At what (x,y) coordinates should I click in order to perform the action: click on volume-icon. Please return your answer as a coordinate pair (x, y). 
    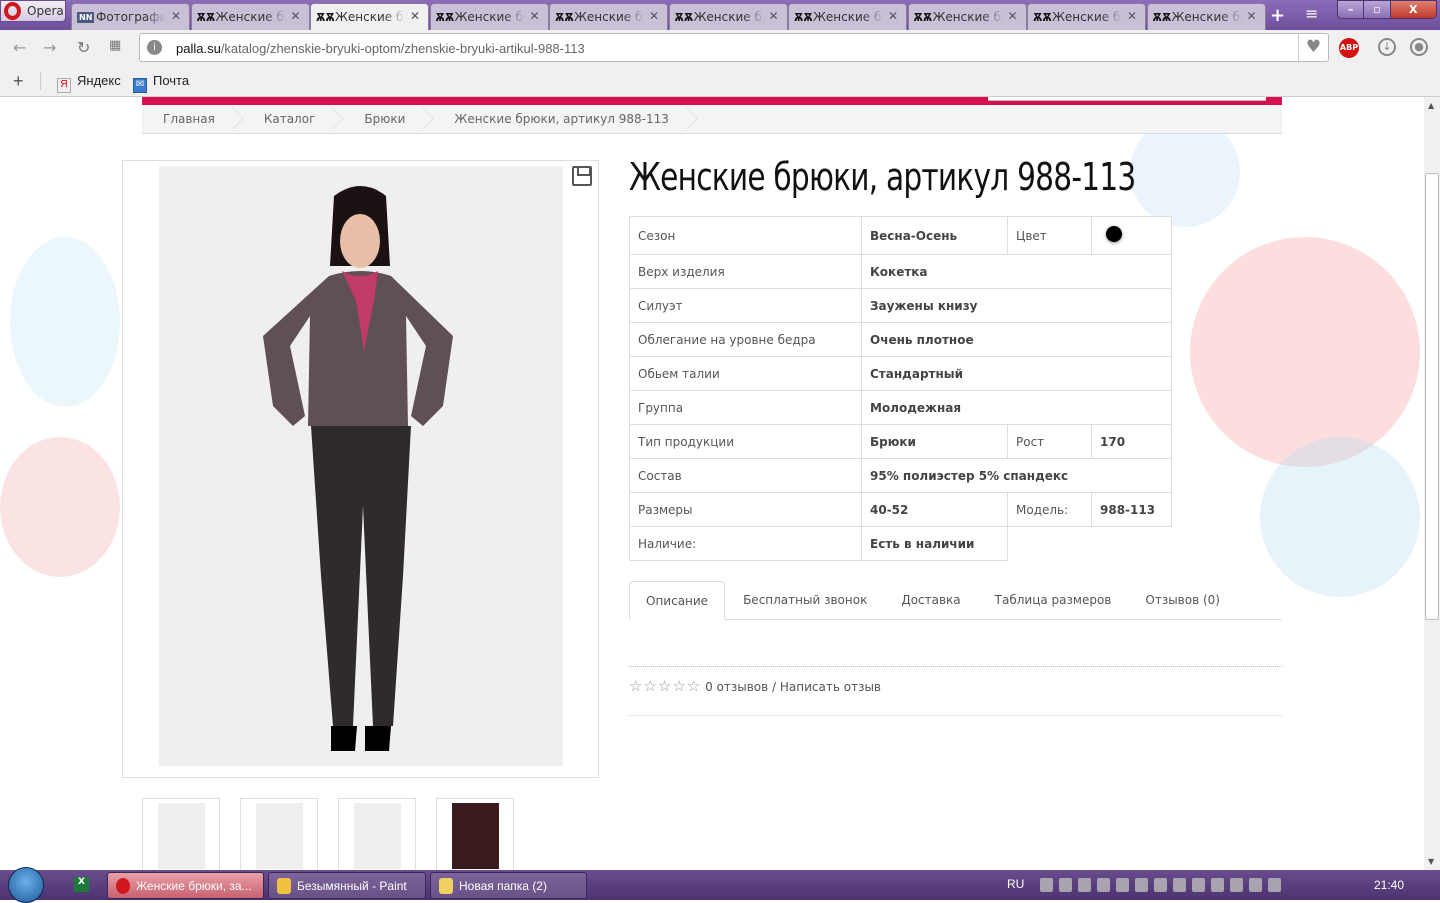
    Looking at the image, I should click on (1198, 885).